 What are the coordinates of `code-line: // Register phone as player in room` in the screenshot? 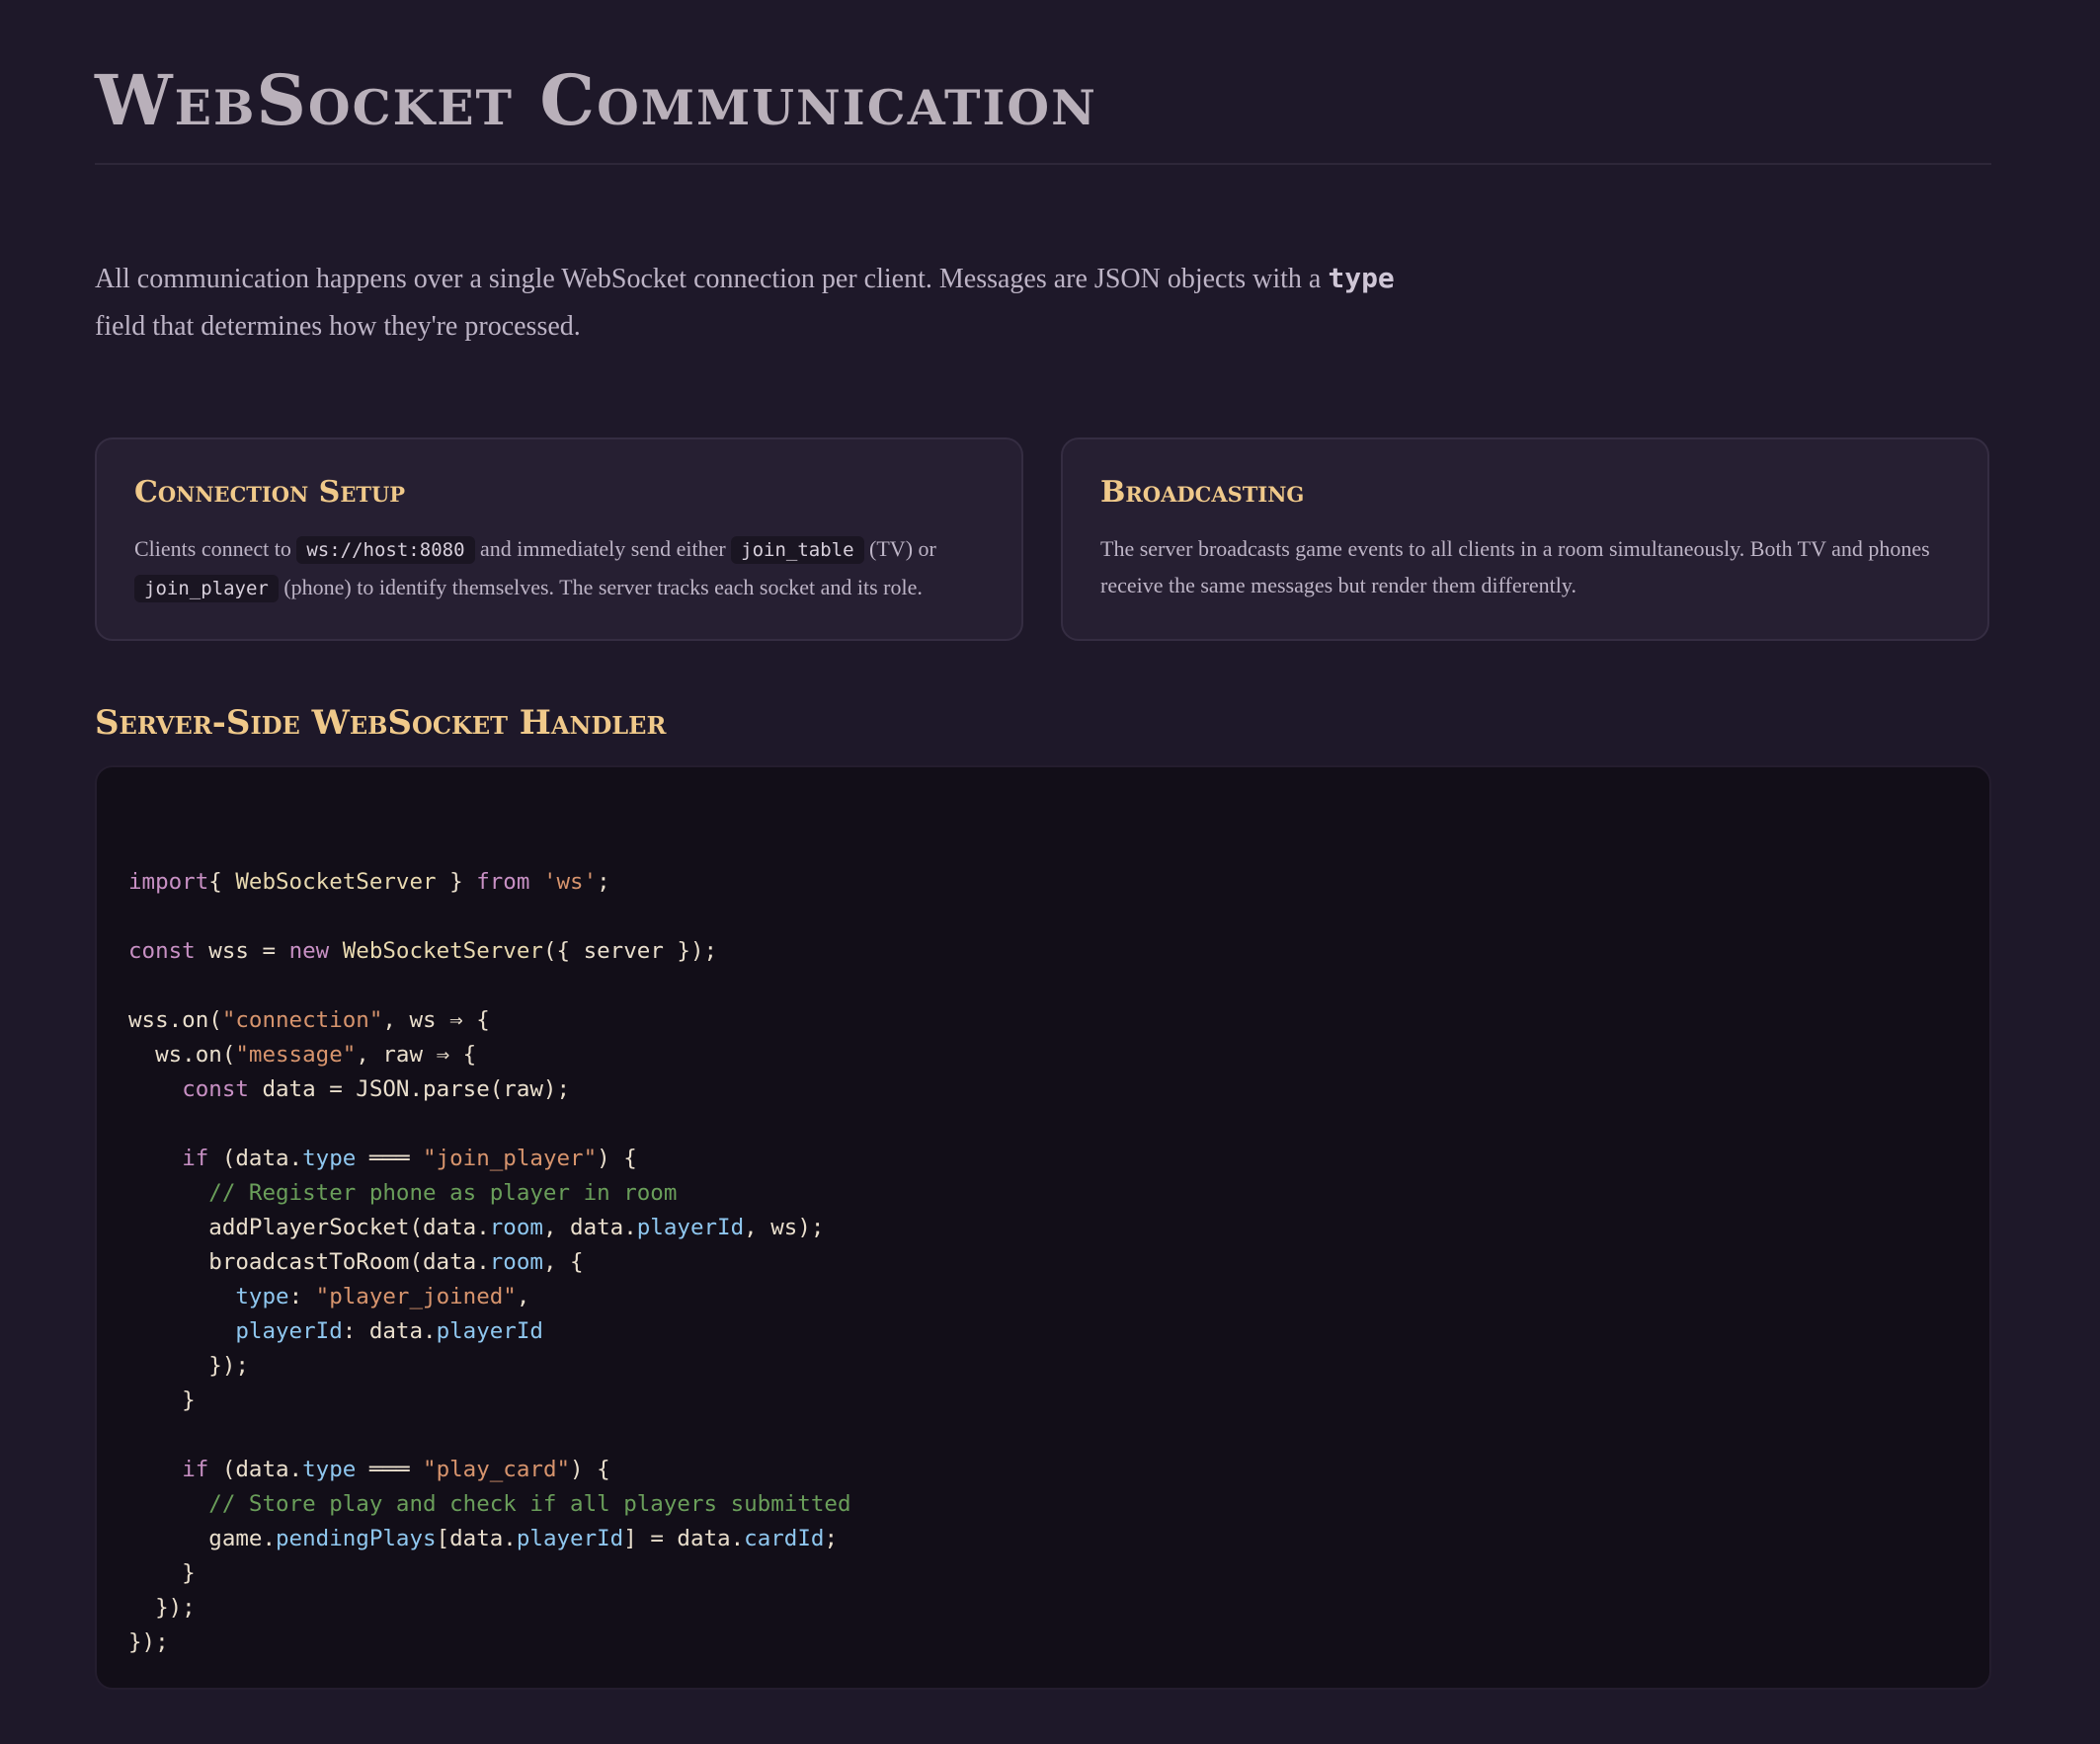 It's located at (1043, 1193).